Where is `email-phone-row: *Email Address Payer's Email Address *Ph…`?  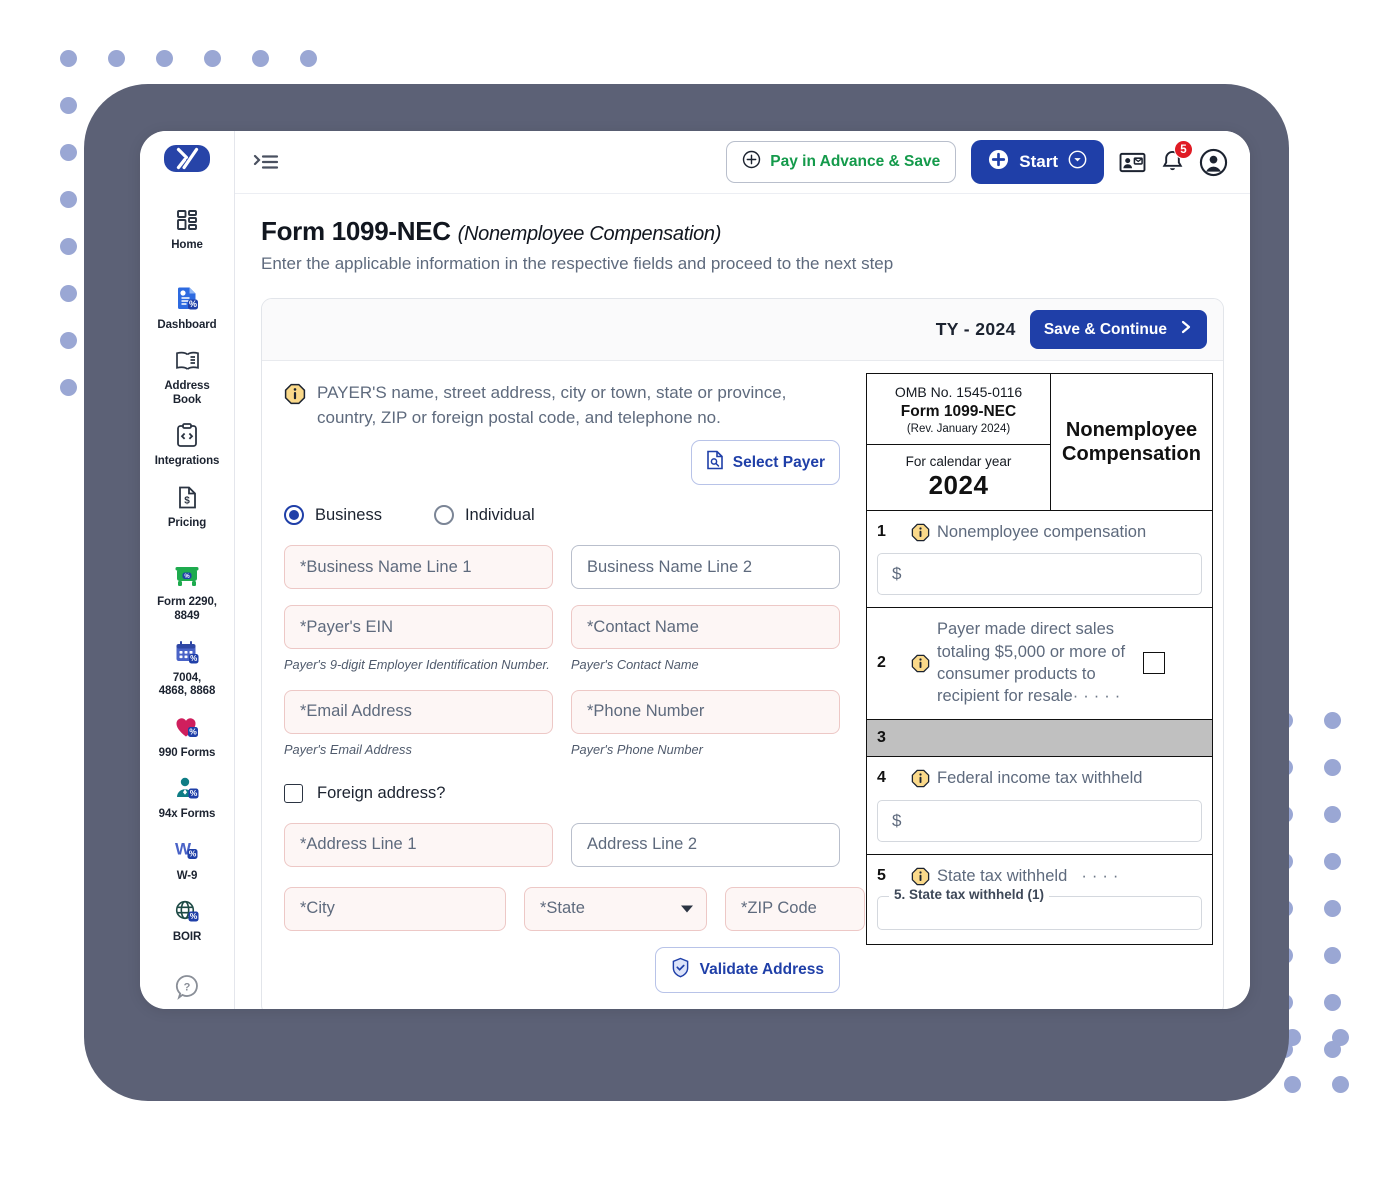
email-phone-row: *Email Address Payer's Email Address *Ph… is located at coordinates (562, 723).